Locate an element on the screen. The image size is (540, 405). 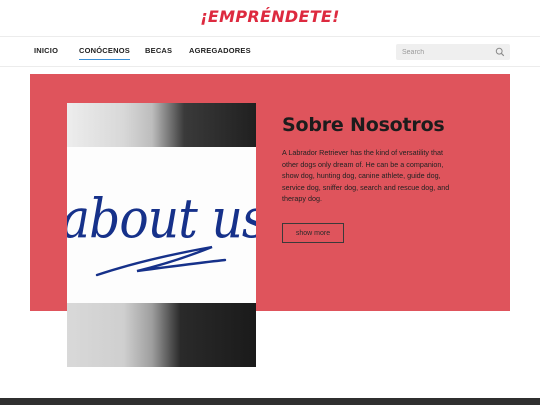
site-header: ¡EMPRÉNDETE! is located at coordinates (270, 18).